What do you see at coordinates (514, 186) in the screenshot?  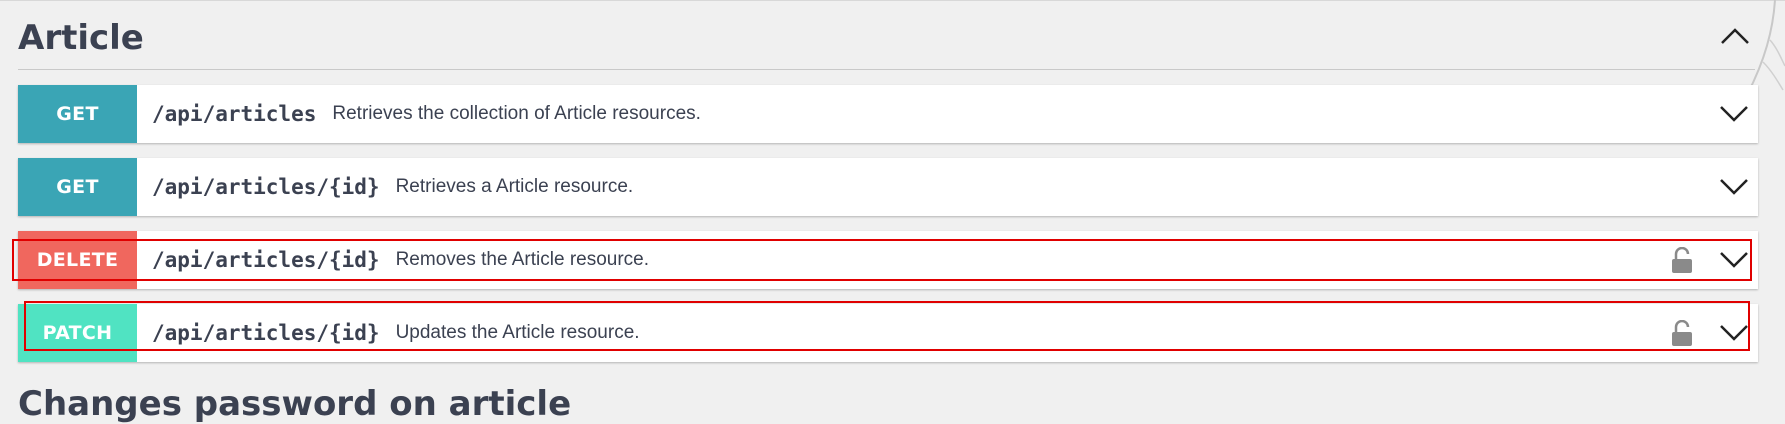 I see `operation-description: Retrieves a Article resource.` at bounding box center [514, 186].